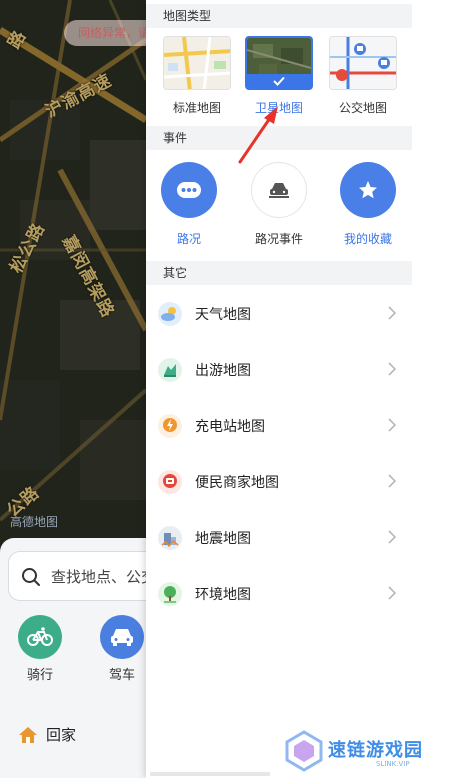 The image size is (461, 778). Describe the element at coordinates (393, 764) in the screenshot. I see `watermark-subtitle: SLINK.VIP` at that location.